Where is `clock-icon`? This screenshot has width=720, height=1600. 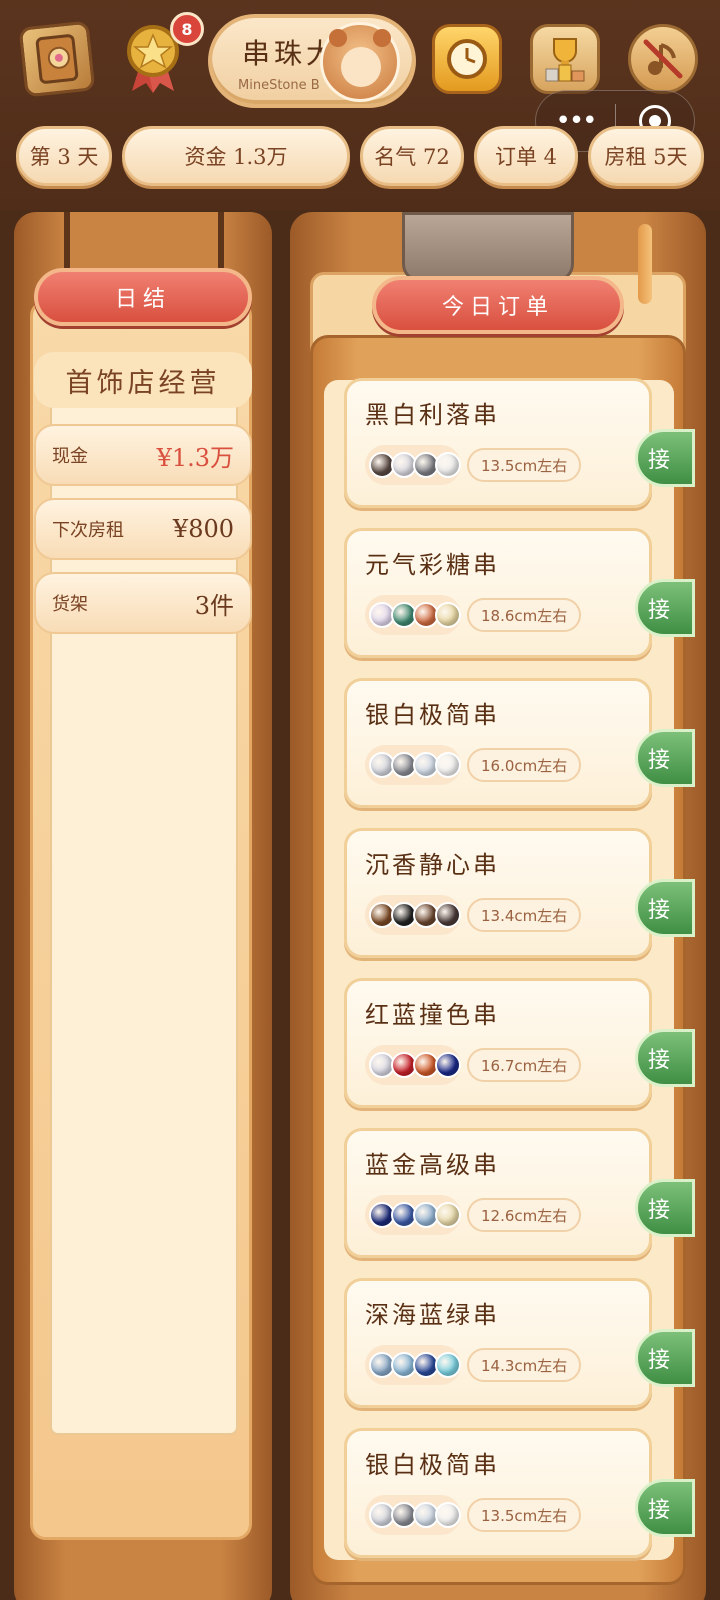 clock-icon is located at coordinates (467, 59).